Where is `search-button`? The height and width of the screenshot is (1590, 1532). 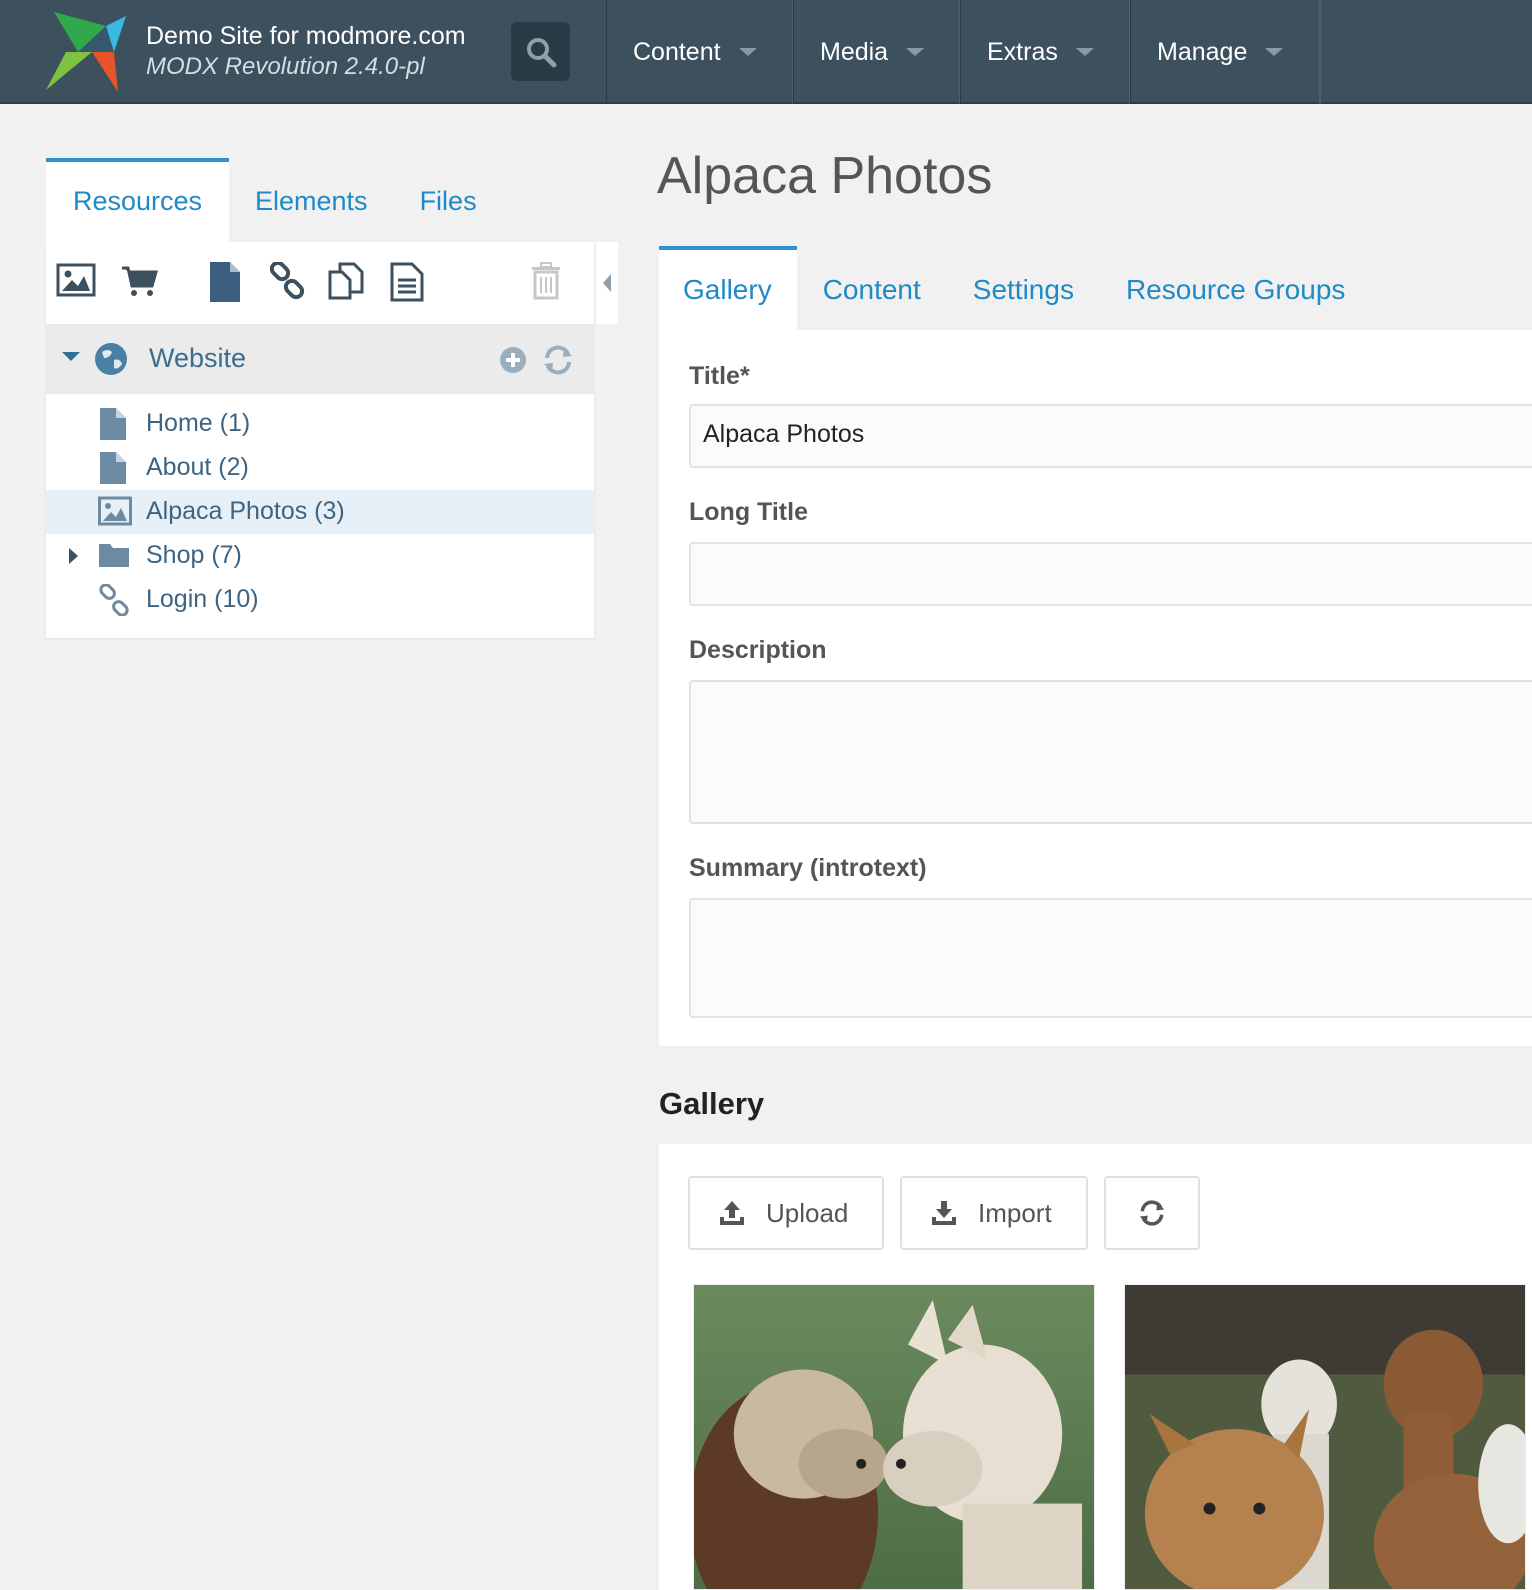
search-button is located at coordinates (540, 51).